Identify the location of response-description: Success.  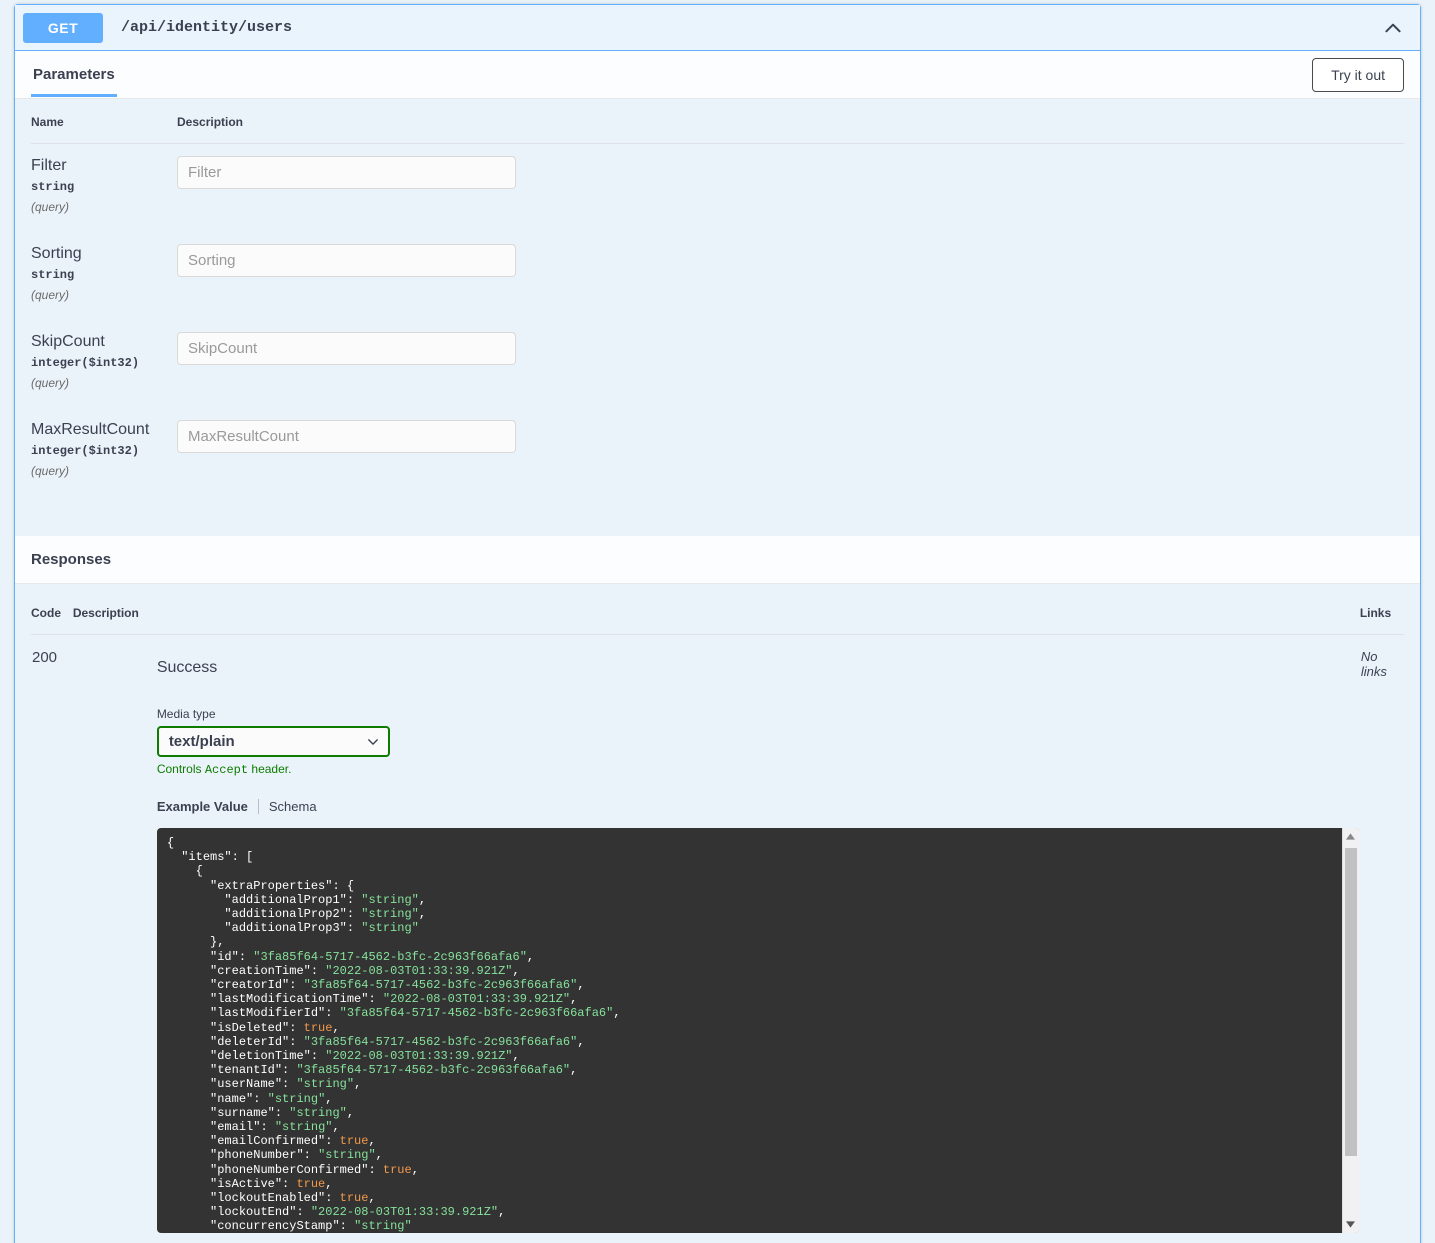
(187, 667).